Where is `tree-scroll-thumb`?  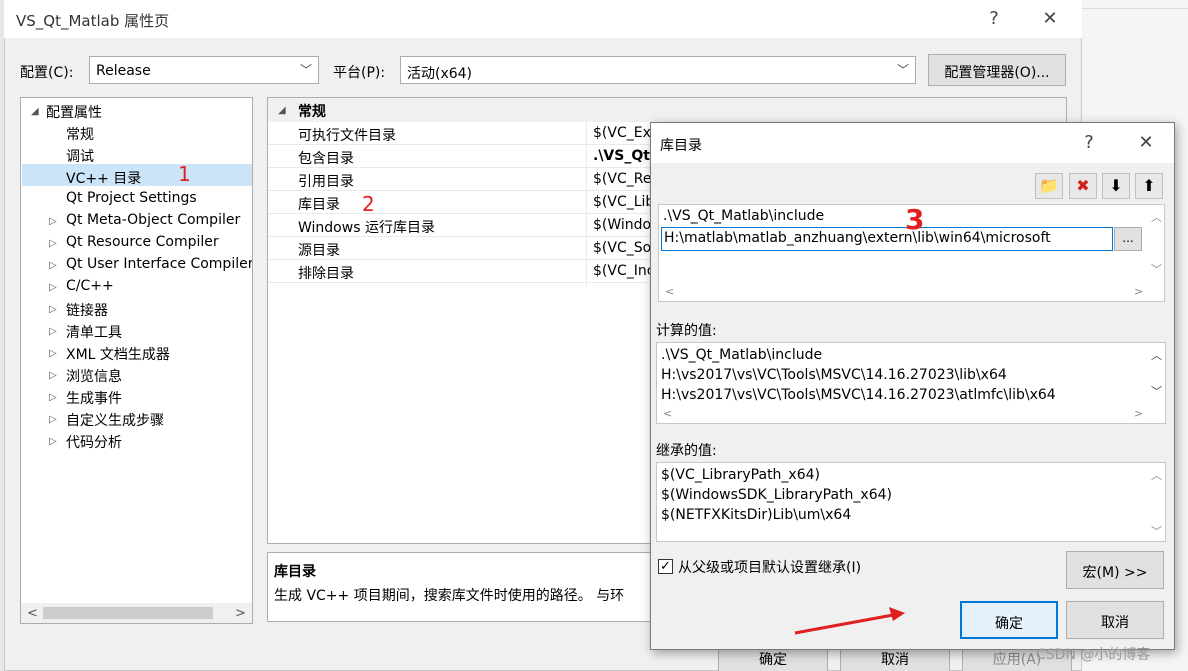 tree-scroll-thumb is located at coordinates (128, 613).